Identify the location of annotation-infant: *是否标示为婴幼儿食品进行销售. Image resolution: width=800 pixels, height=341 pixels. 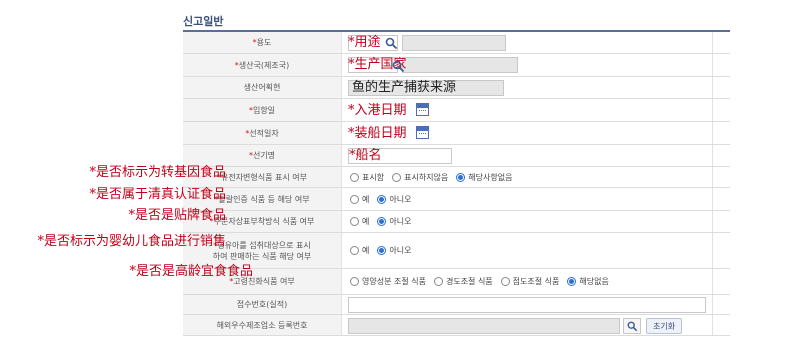
(131, 241).